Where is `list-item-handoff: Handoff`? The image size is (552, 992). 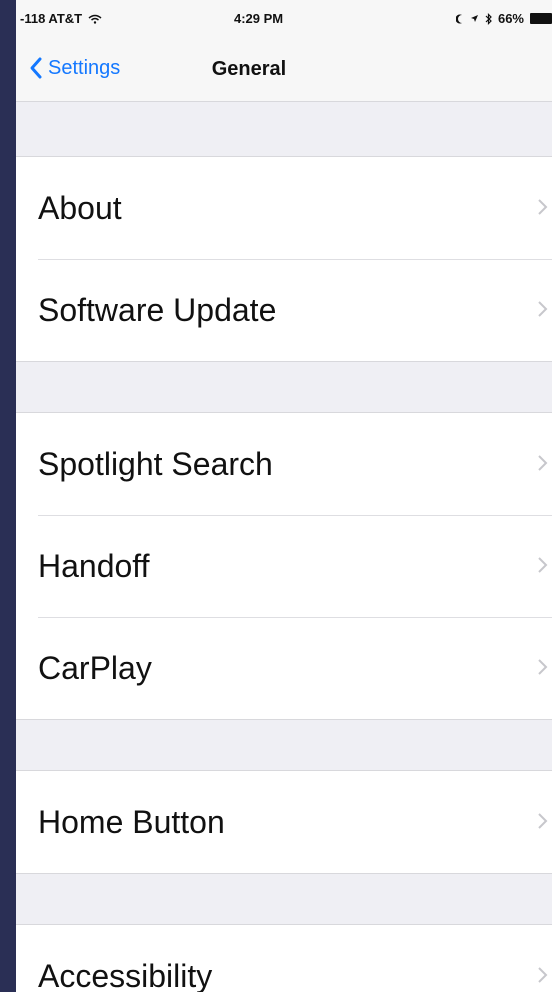
list-item-handoff: Handoff is located at coordinates (284, 566).